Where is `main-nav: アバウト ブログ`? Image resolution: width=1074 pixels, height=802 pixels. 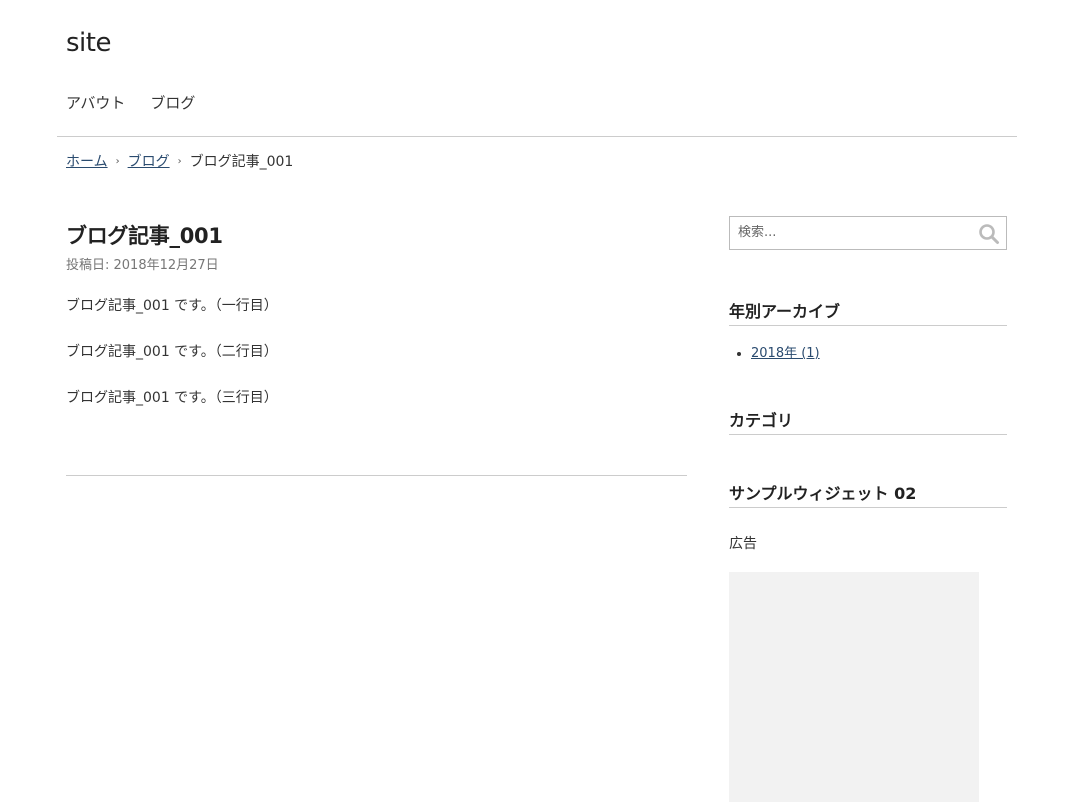 main-nav: アバウト ブログ is located at coordinates (130, 102).